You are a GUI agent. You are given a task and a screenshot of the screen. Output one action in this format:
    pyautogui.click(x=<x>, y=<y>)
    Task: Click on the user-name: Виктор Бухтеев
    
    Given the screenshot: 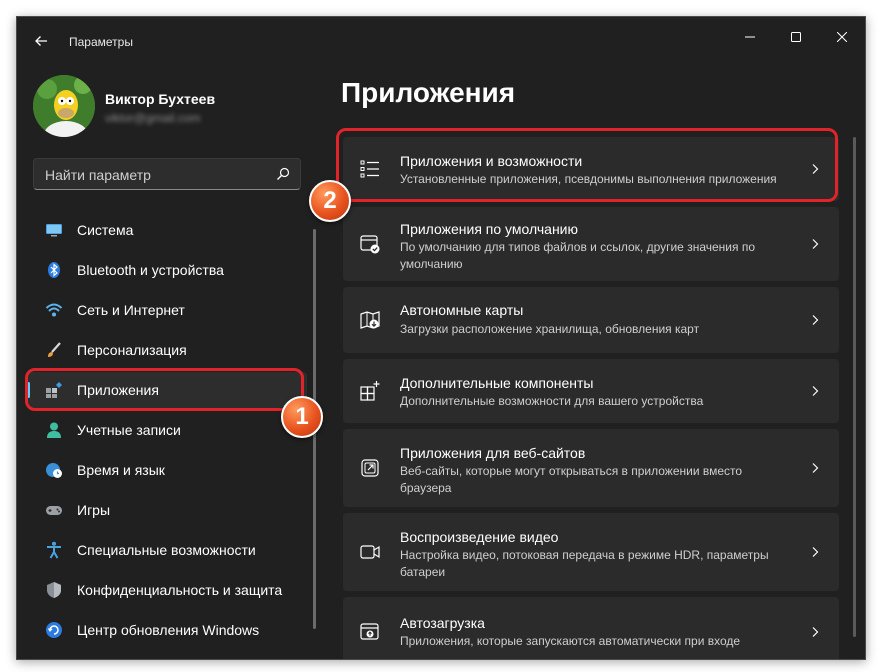 What is the action you would take?
    pyautogui.click(x=160, y=99)
    